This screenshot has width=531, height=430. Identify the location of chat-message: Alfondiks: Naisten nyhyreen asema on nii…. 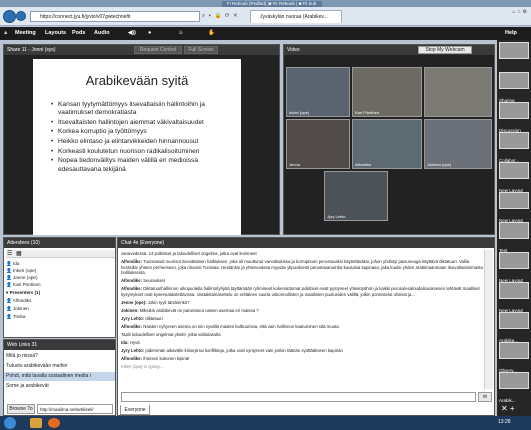
(230, 326).